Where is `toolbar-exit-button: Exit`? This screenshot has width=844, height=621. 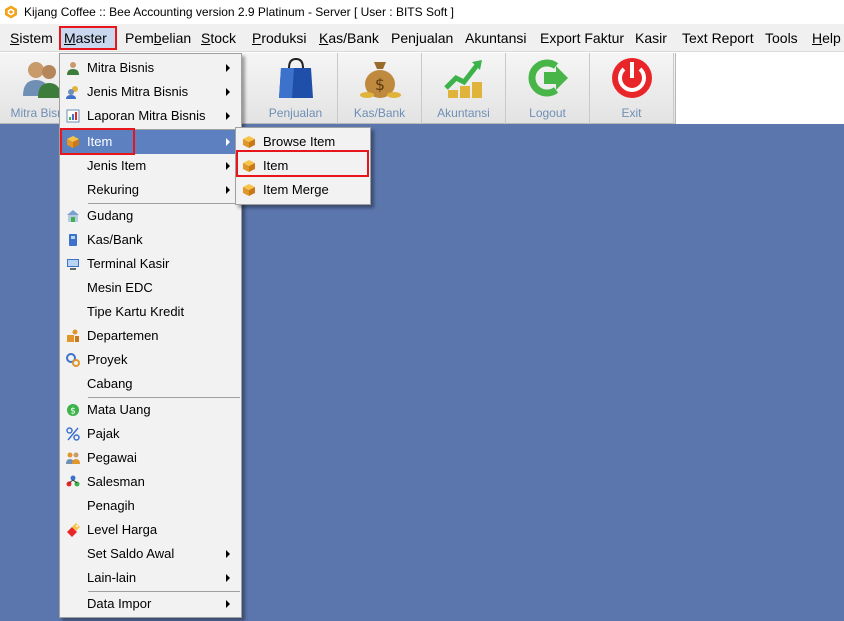
toolbar-exit-button: Exit is located at coordinates (632, 88).